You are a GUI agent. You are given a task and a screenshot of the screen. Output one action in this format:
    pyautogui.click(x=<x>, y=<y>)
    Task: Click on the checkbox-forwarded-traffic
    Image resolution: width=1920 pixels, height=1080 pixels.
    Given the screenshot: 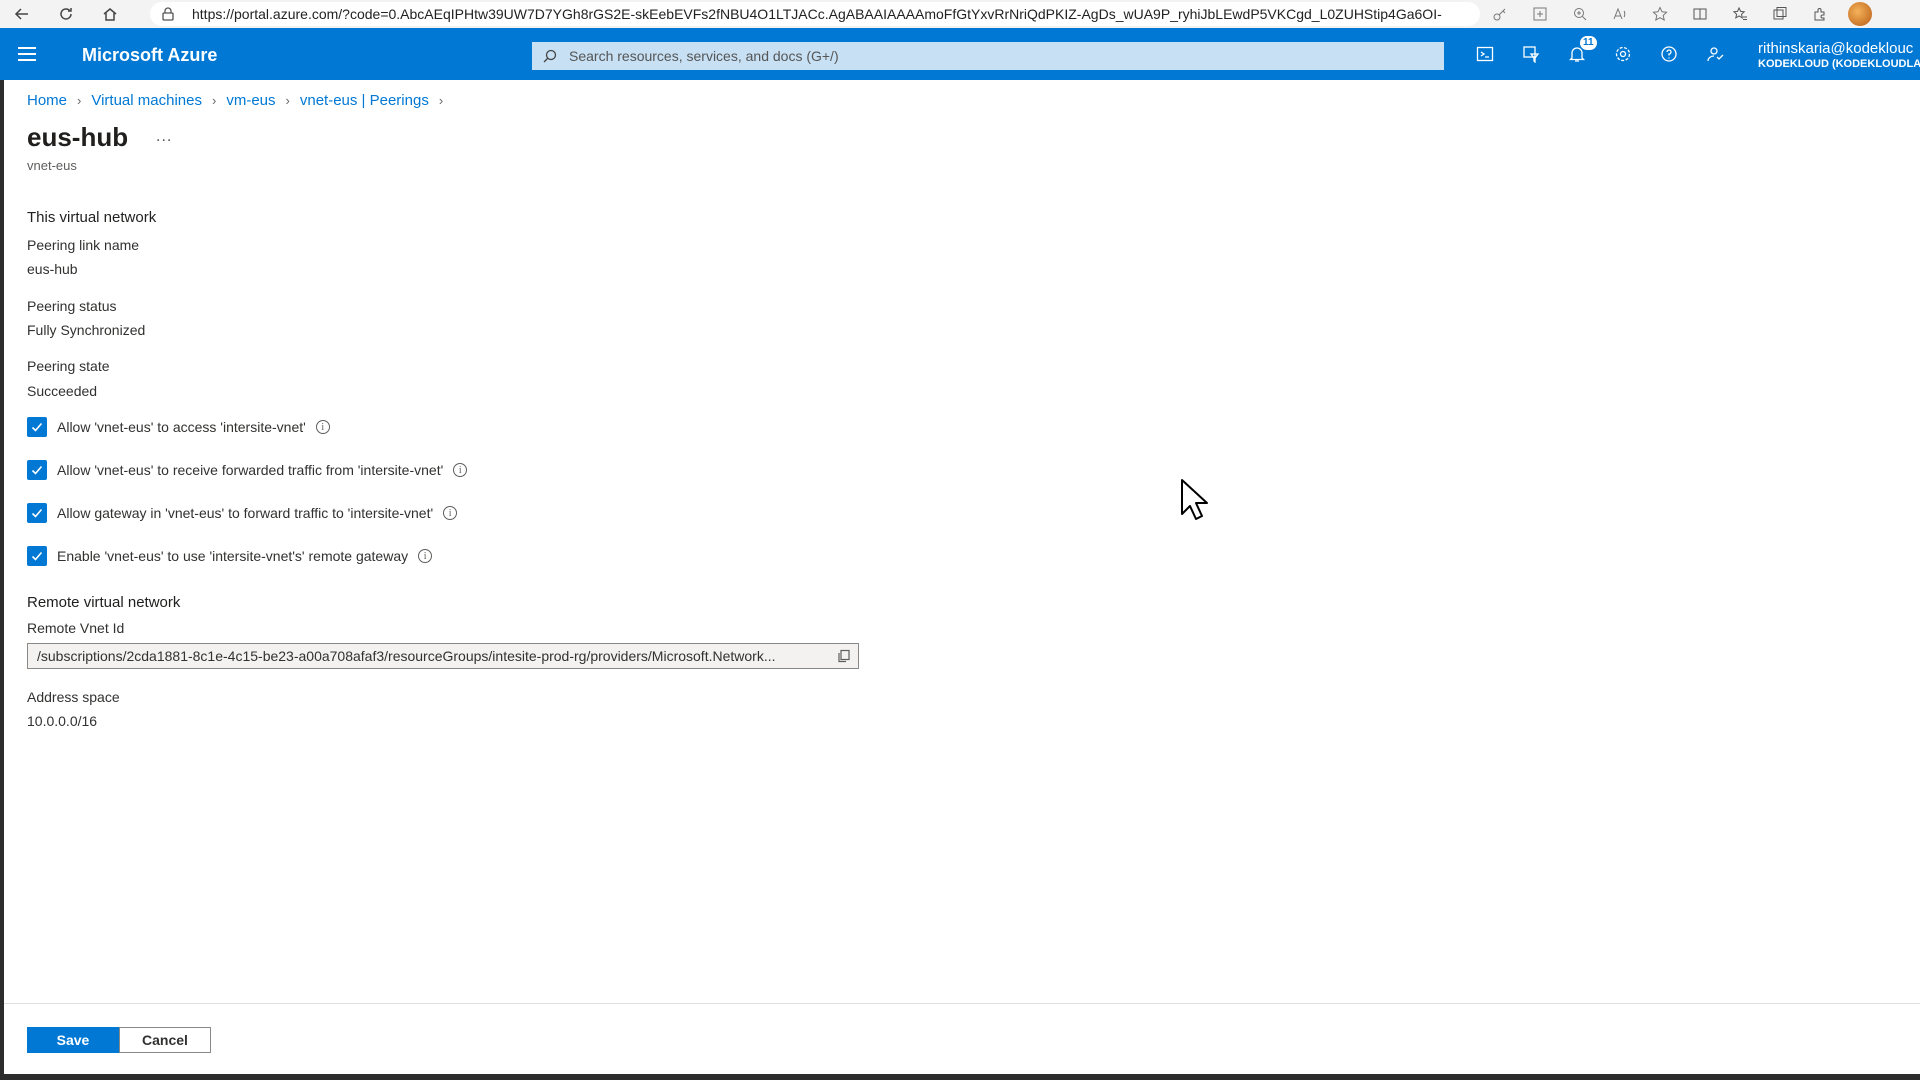 What is the action you would take?
    pyautogui.click(x=37, y=470)
    